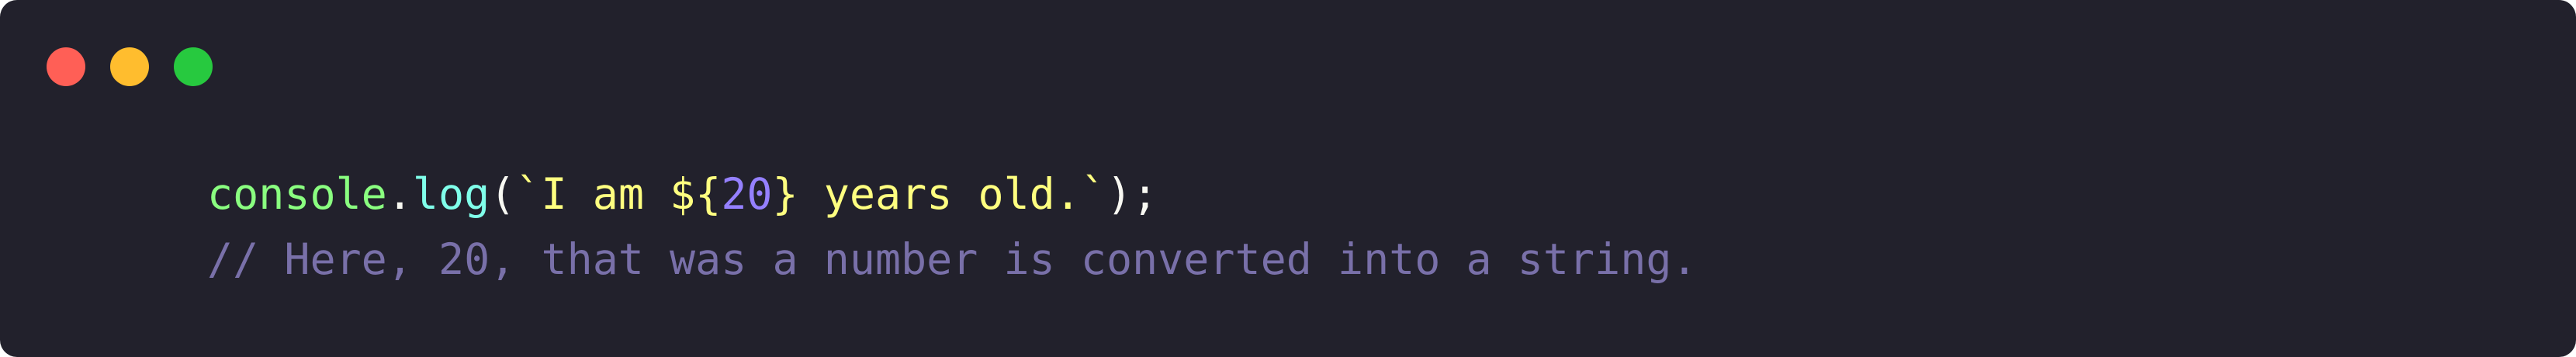  Describe the element at coordinates (193, 66) in the screenshot. I see `maximize-button` at that location.